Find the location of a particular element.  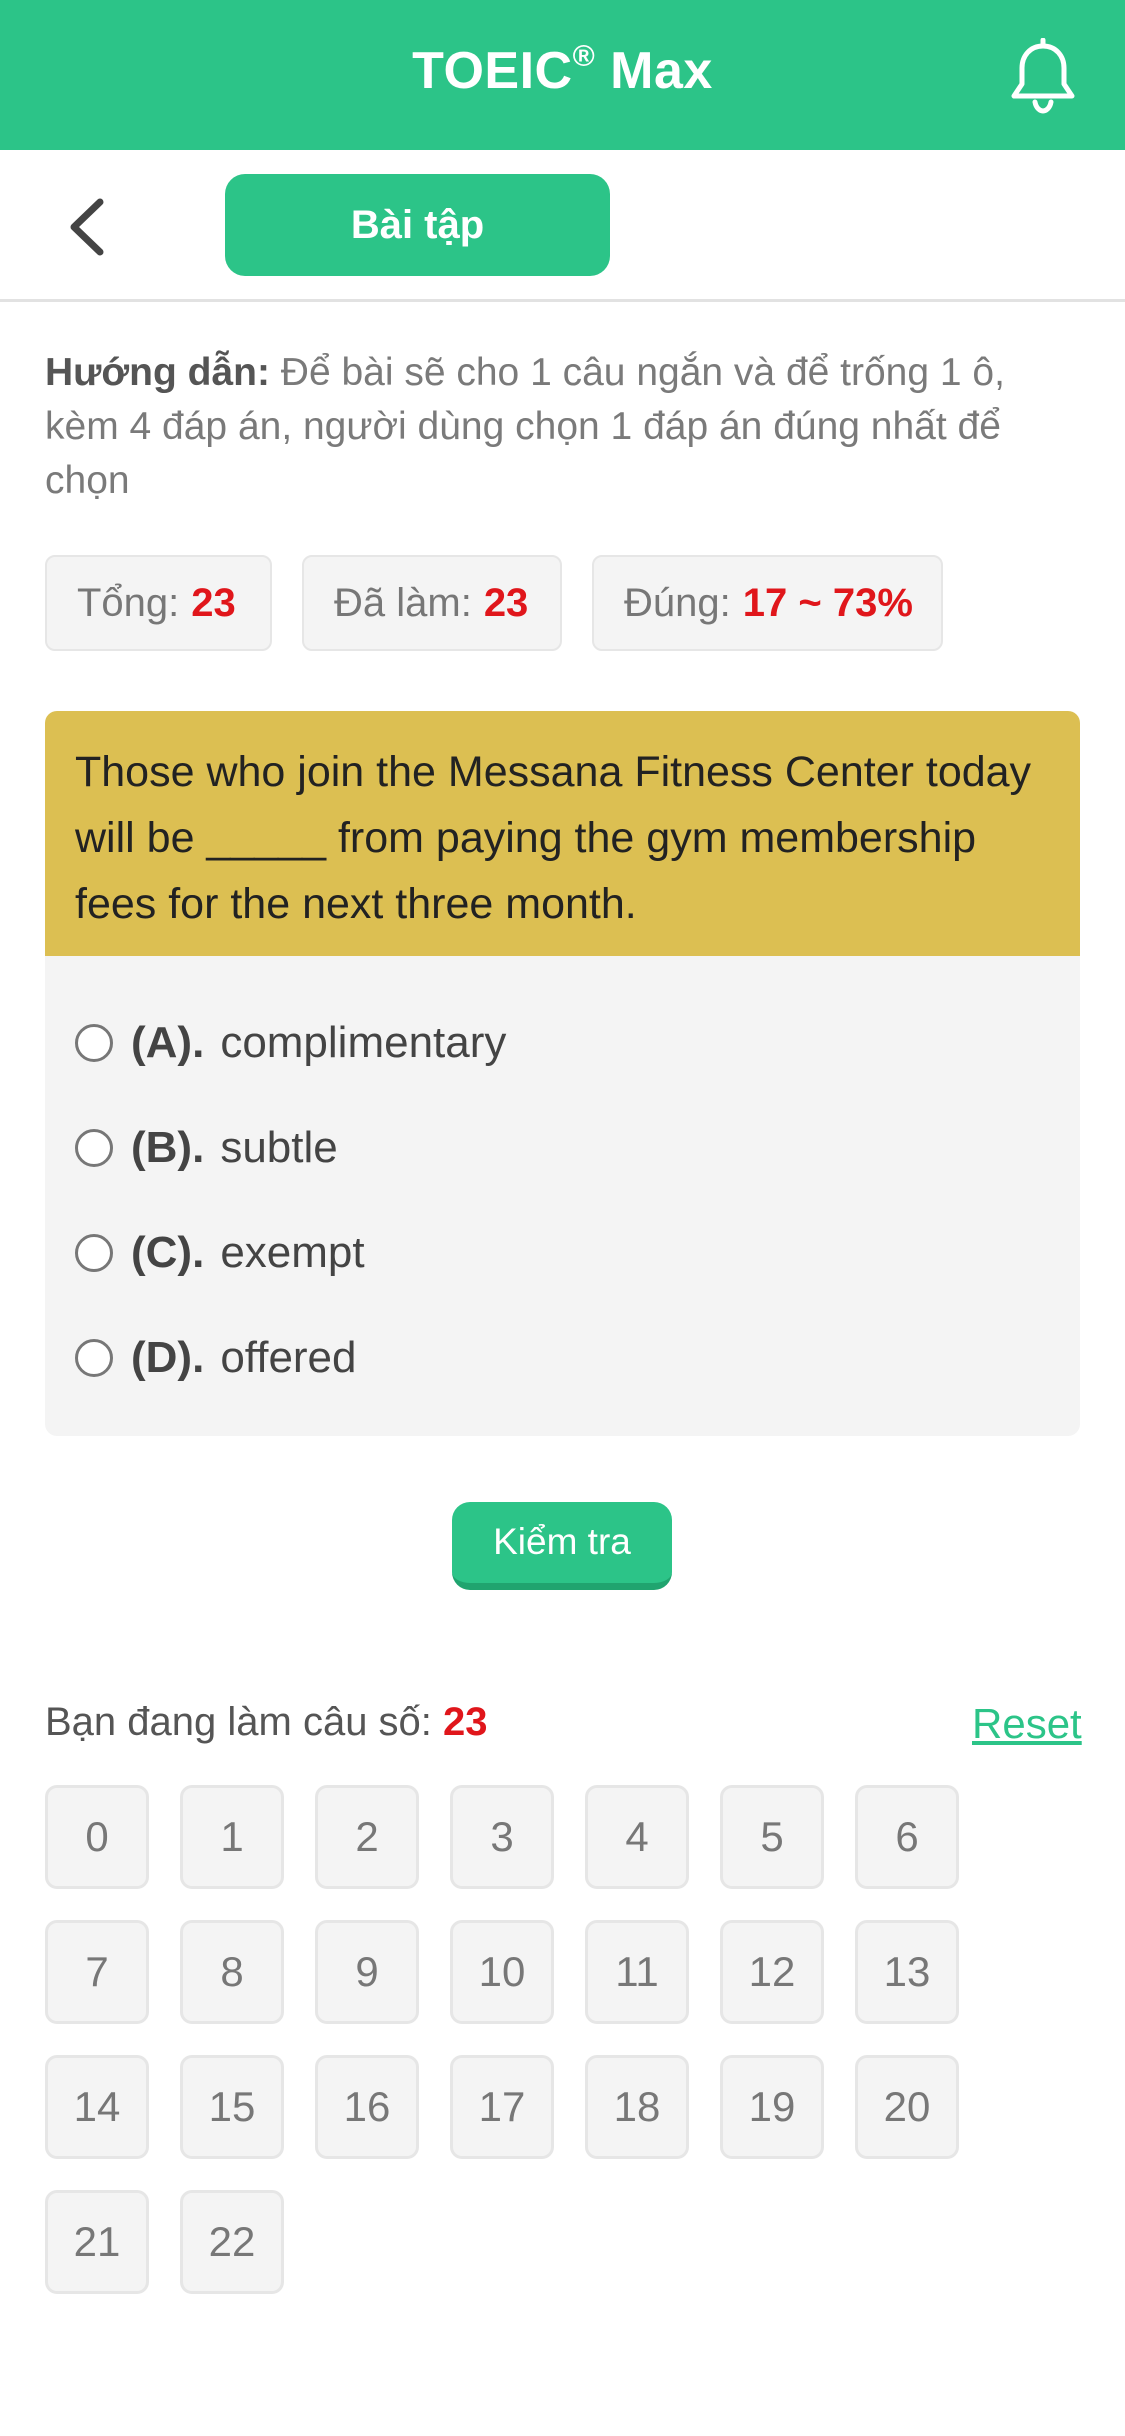

question-number-button: 0 is located at coordinates (97, 1837).